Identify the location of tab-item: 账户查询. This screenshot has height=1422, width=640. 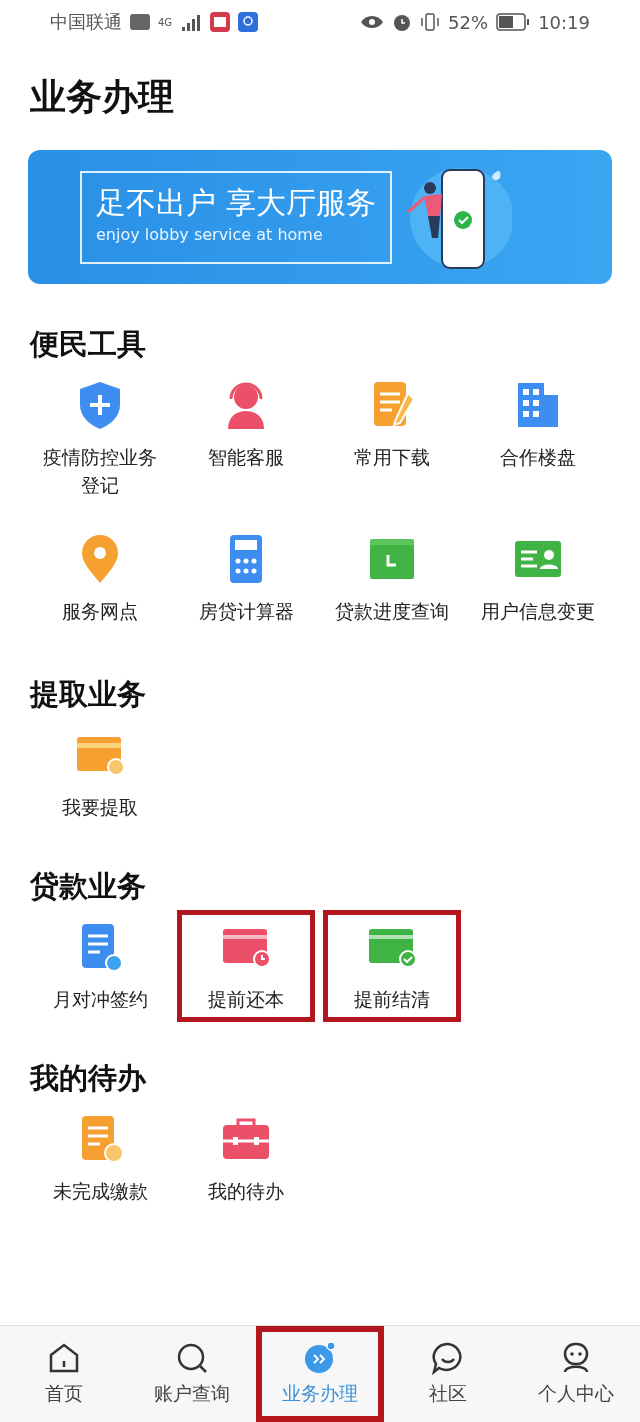
(192, 1374).